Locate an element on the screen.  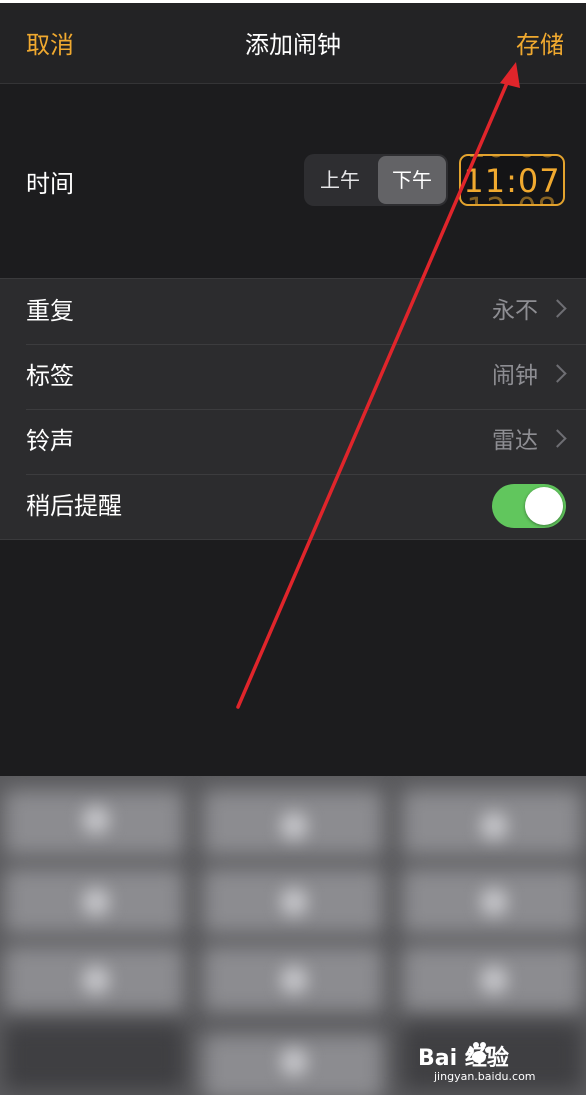
row-label: 标签 is located at coordinates (50, 376).